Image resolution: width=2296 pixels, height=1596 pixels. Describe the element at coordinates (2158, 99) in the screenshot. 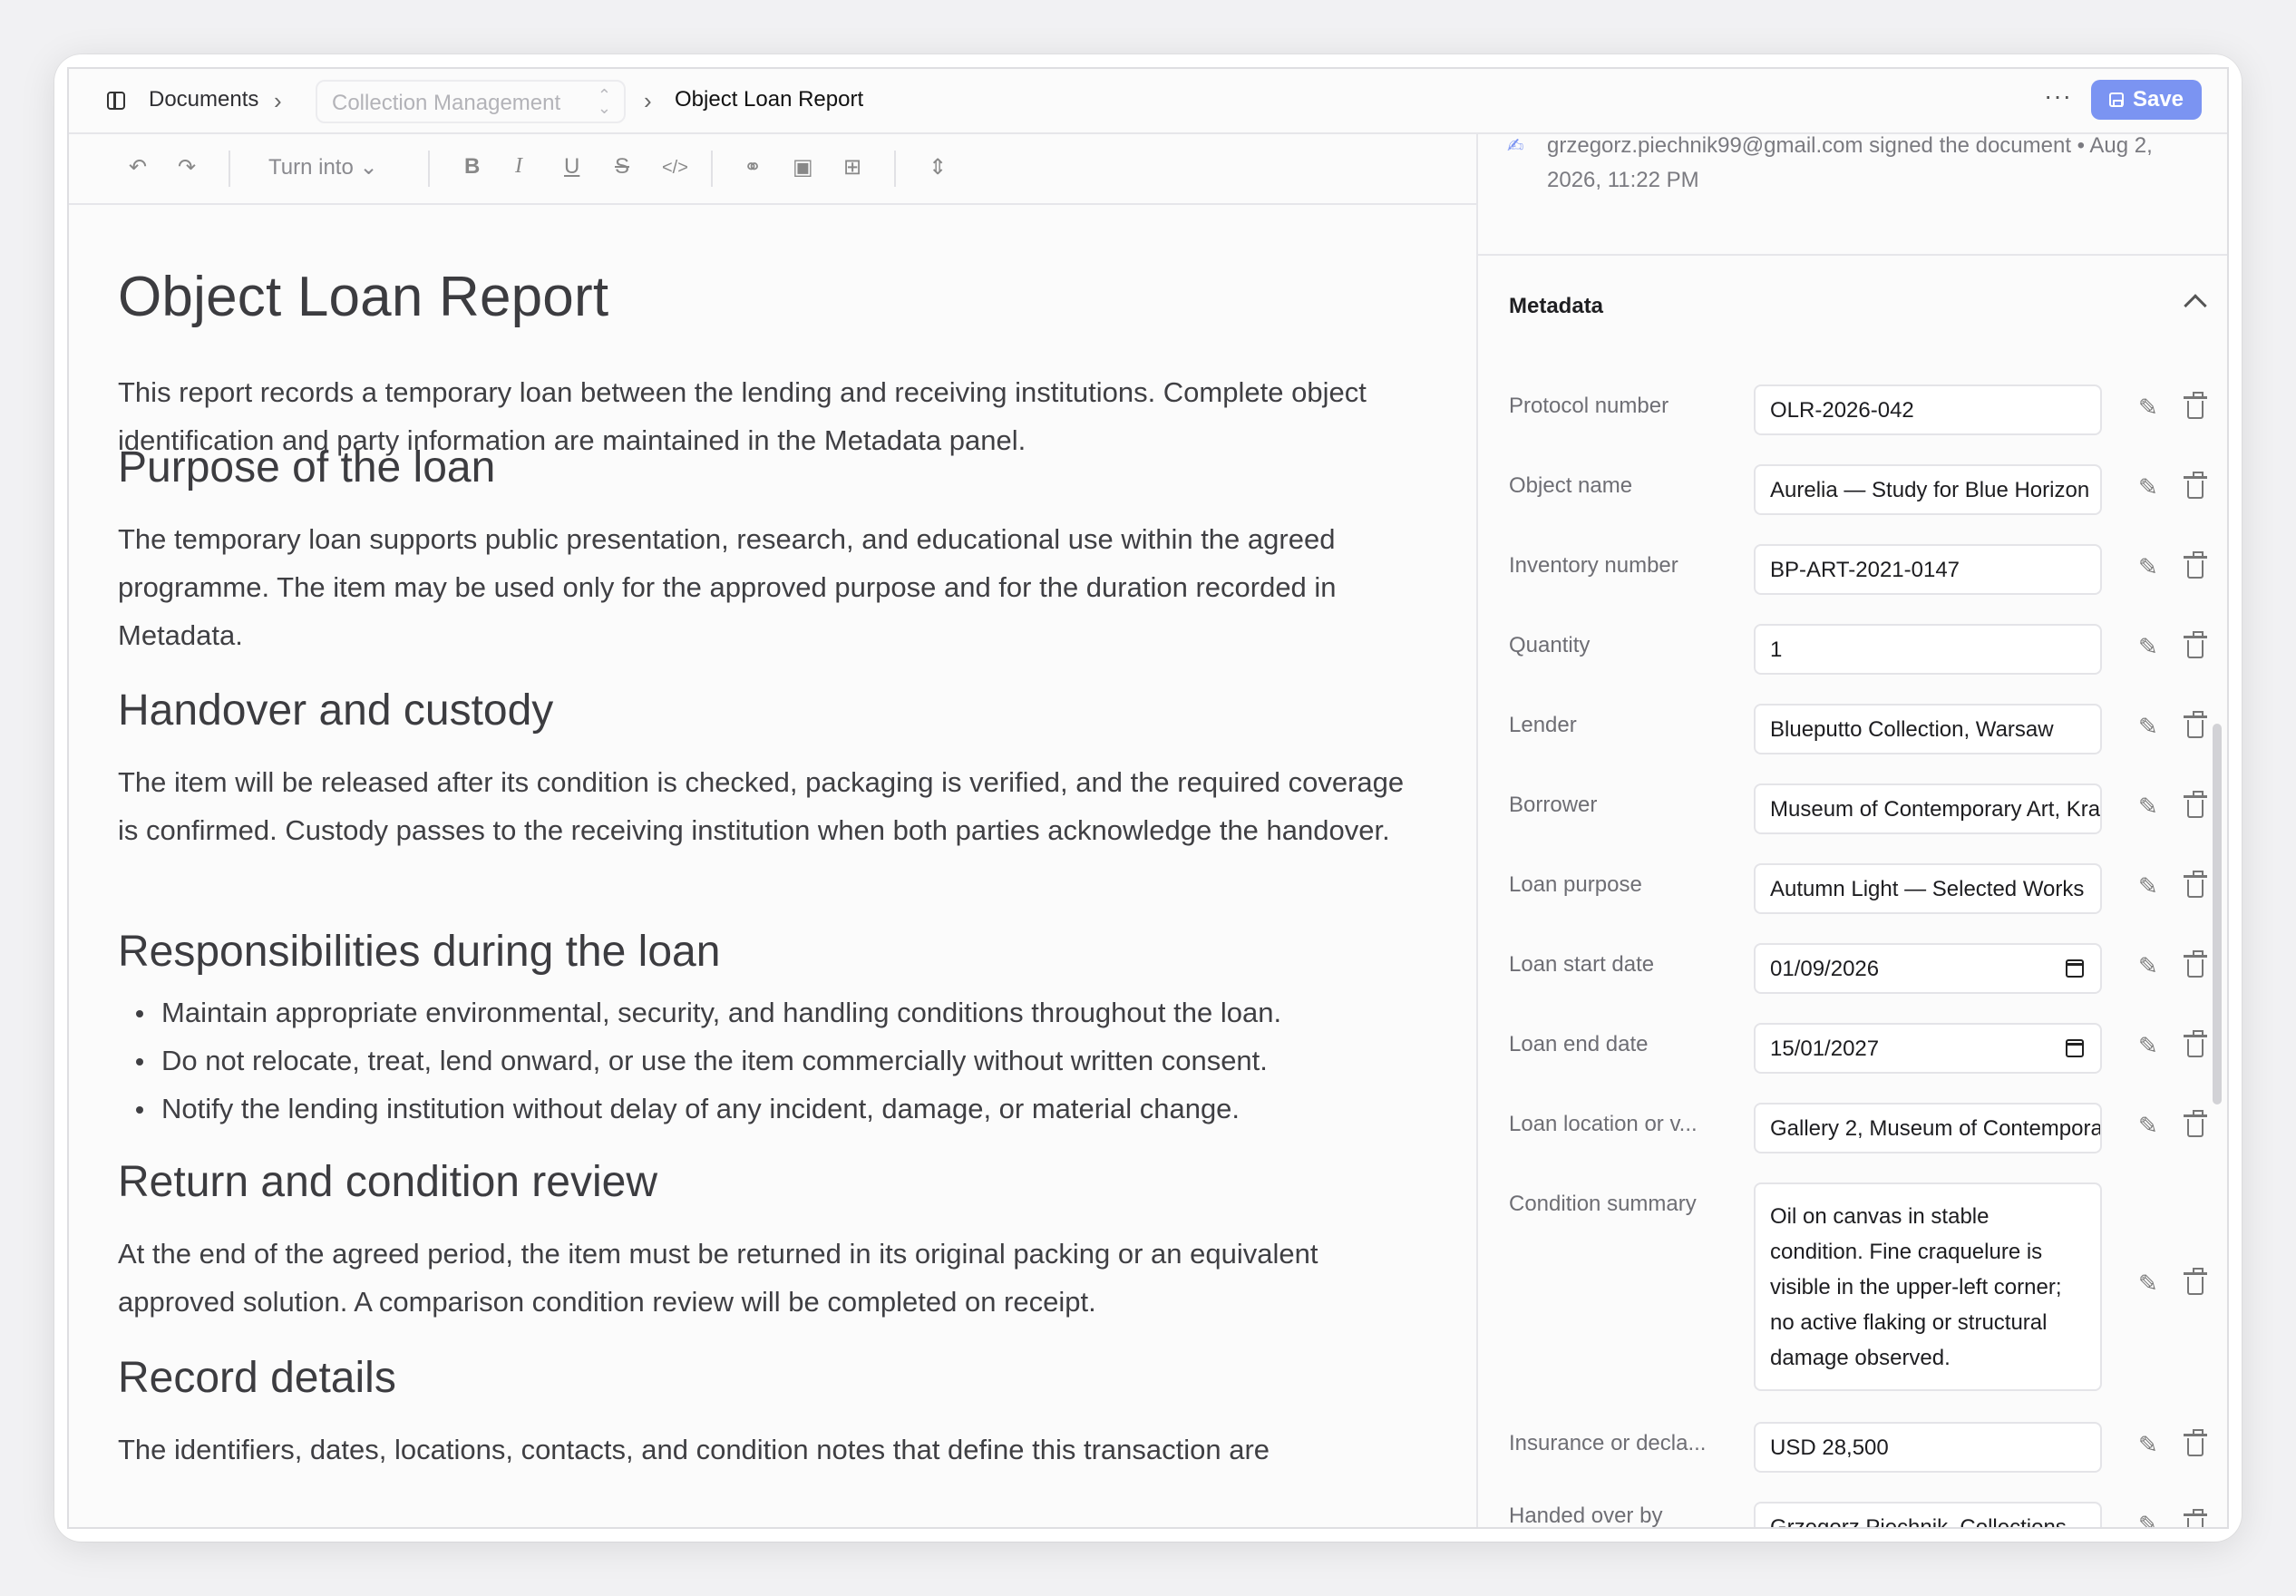

I see `save-button-label: Save` at that location.